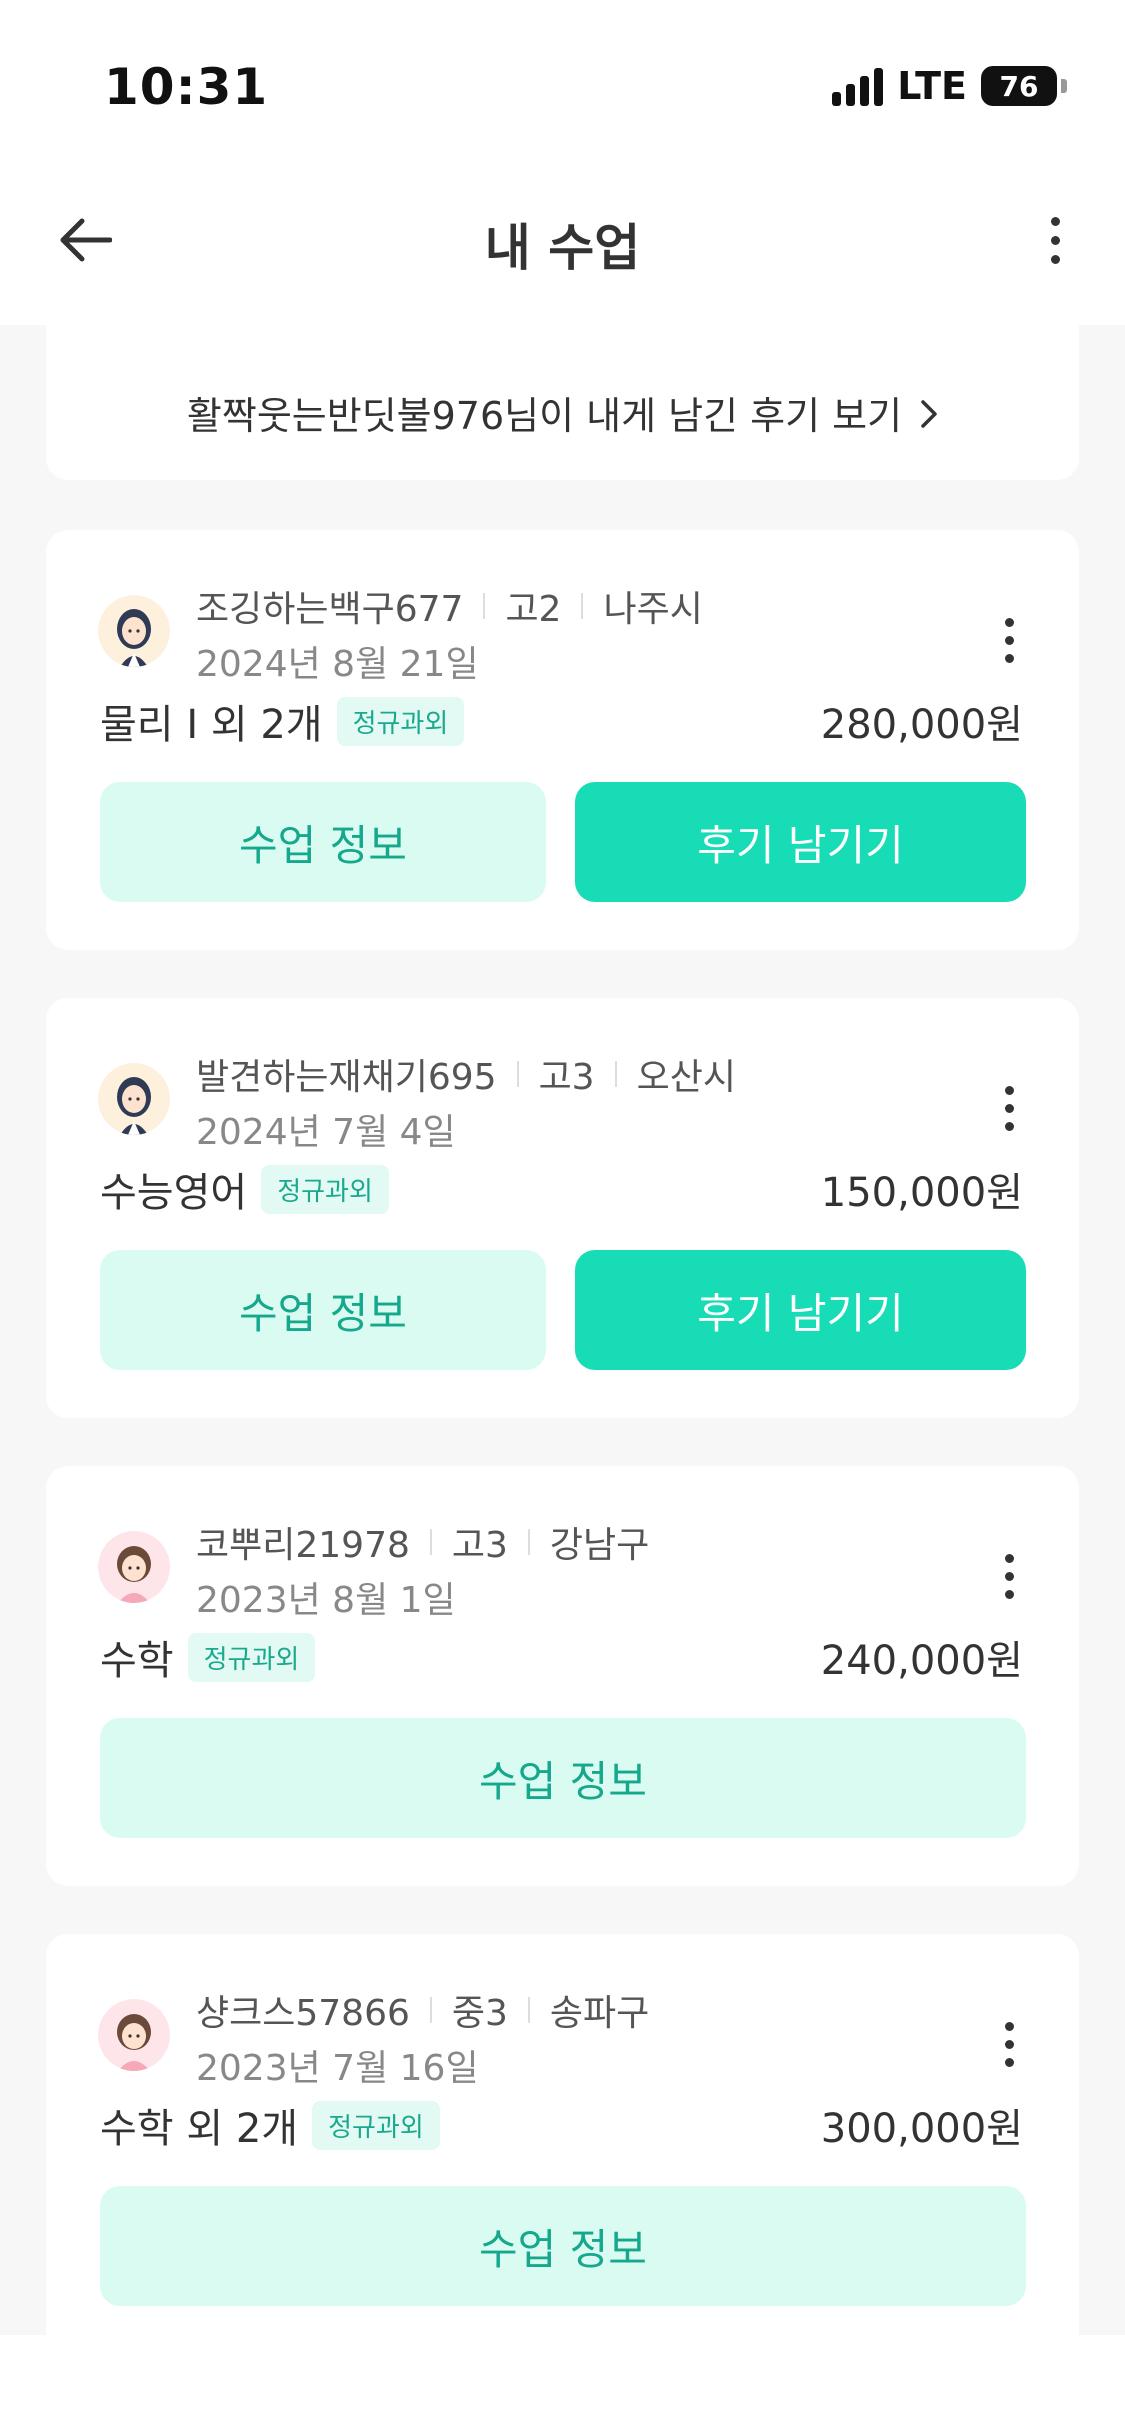 This screenshot has height=2436, width=1125. Describe the element at coordinates (422, 2010) in the screenshot. I see `student-meta: 샹크스57866 중3 송파구` at that location.